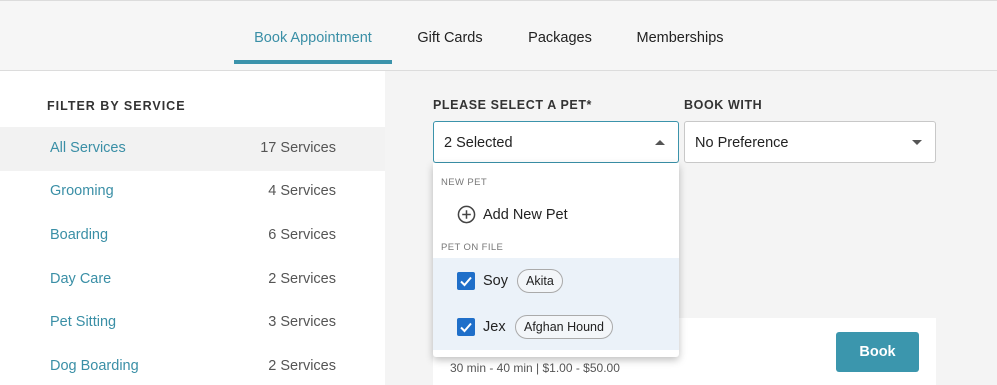 The image size is (997, 385). What do you see at coordinates (723, 105) in the screenshot?
I see `book-with-label: BOOK WITH` at bounding box center [723, 105].